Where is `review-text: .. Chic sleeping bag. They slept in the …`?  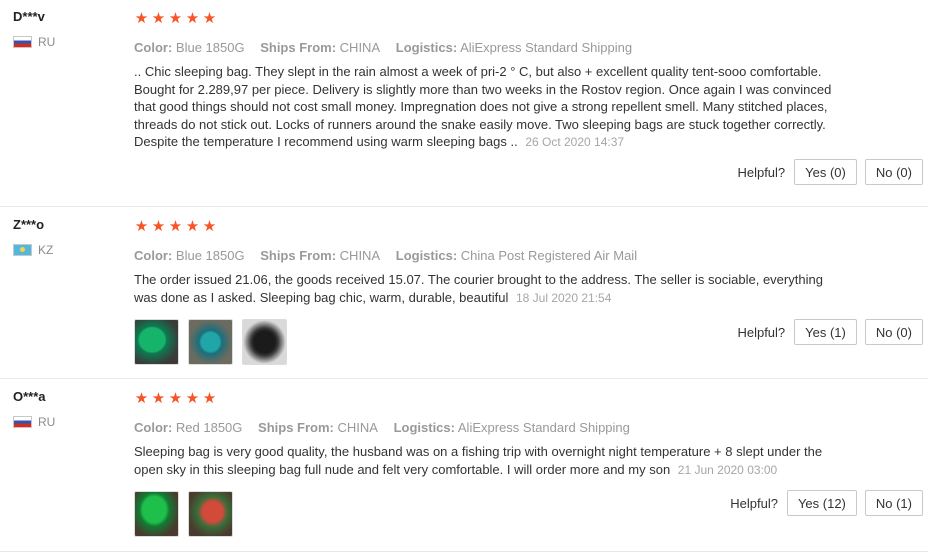
review-text: .. Chic sleeping bag. They slept in the … is located at coordinates (484, 107).